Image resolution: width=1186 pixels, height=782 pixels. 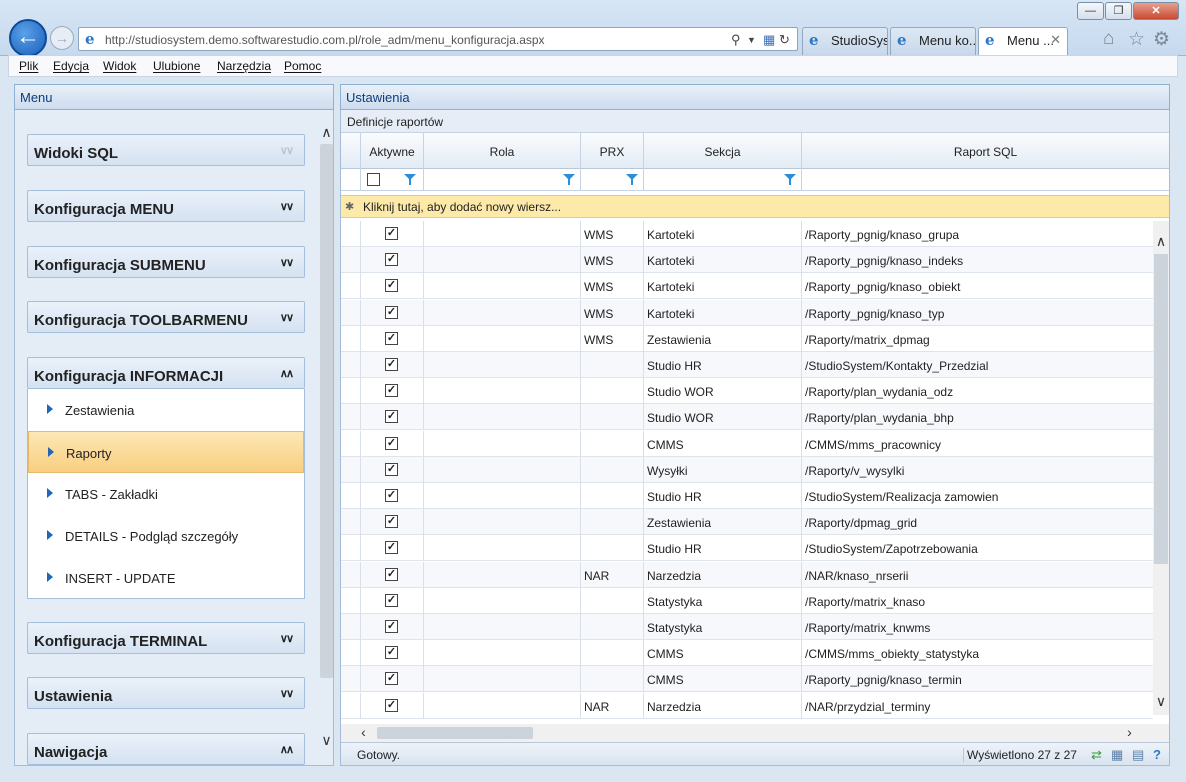 I want to click on export-icon: ▦, so click(x=1117, y=755).